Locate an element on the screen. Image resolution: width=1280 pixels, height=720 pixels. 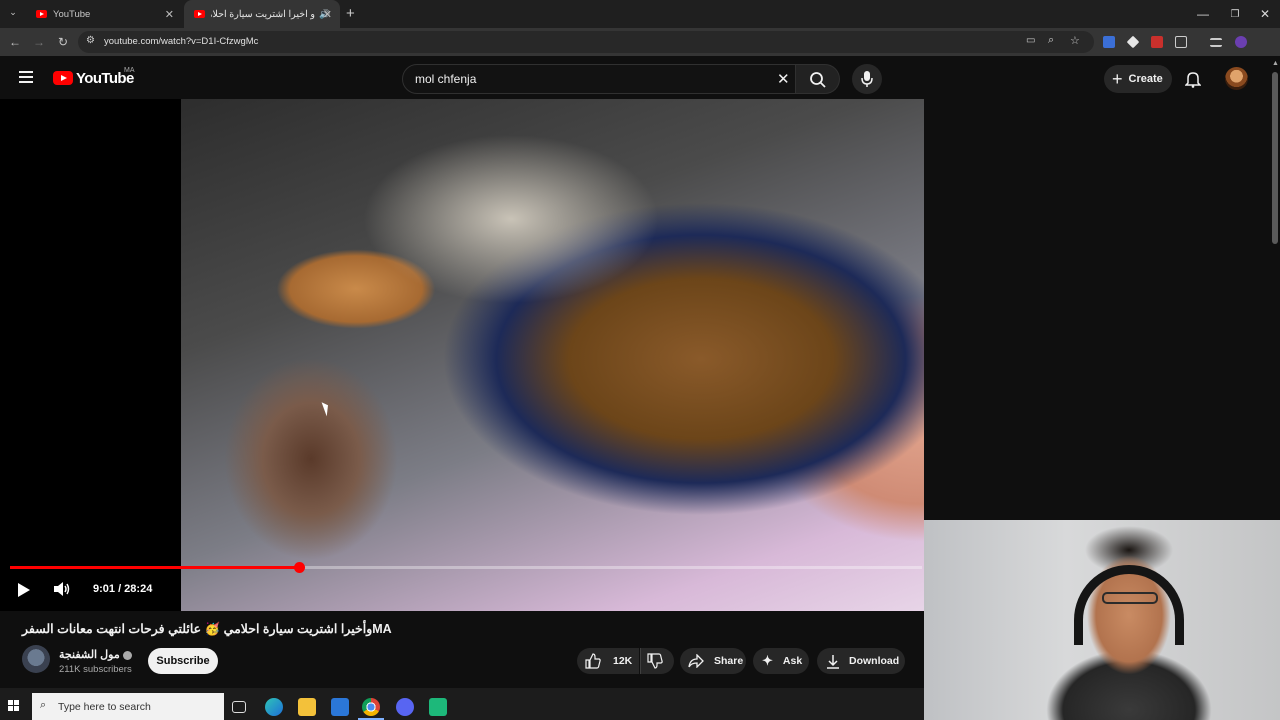
dislike-button is located at coordinates (657, 661).